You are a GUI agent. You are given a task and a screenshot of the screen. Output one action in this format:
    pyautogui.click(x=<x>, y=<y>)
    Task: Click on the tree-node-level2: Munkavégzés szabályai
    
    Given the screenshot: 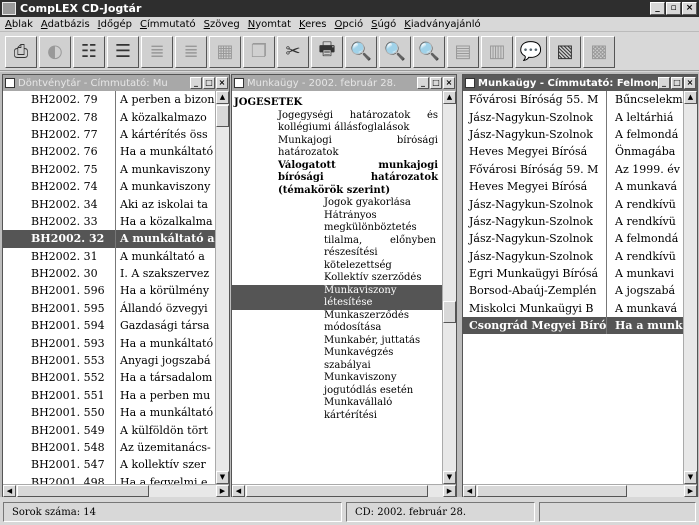 What is the action you would take?
    pyautogui.click(x=337, y=359)
    